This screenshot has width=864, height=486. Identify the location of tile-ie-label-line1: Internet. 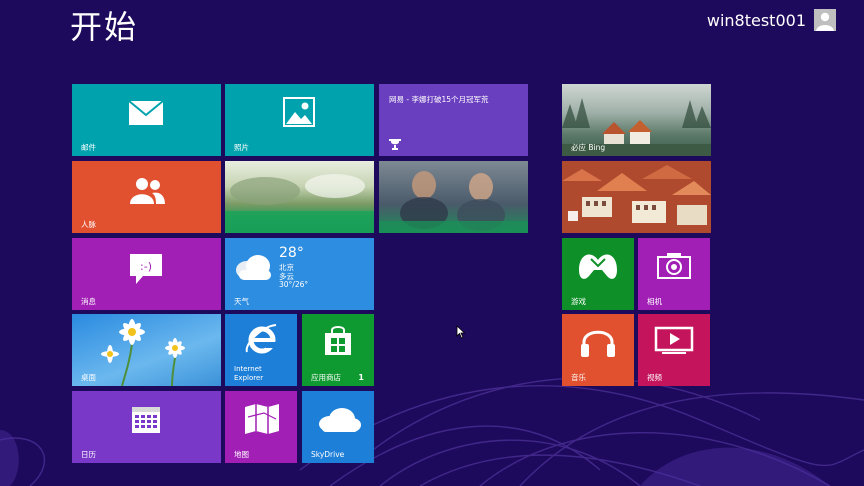
(248, 369).